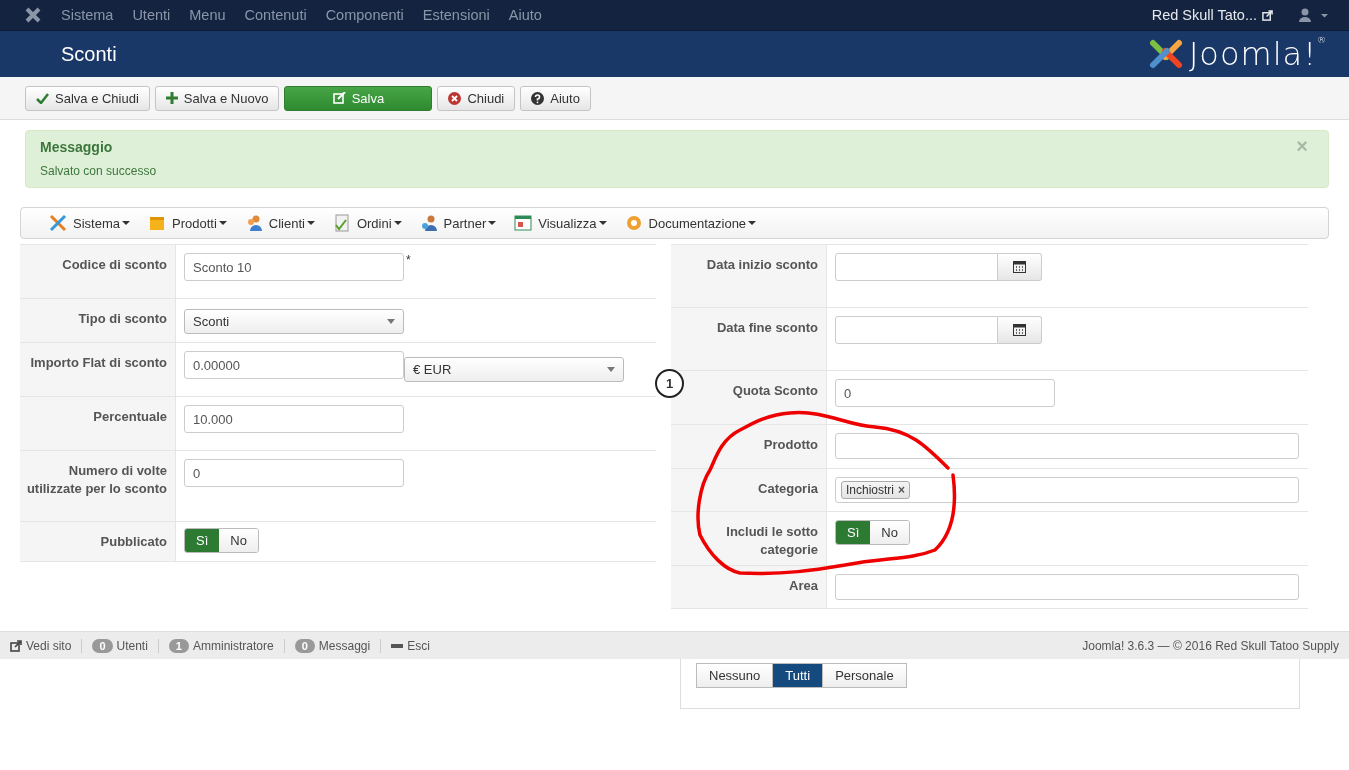 The height and width of the screenshot is (770, 1349). I want to click on top-menu-item: Aiuto, so click(525, 15).